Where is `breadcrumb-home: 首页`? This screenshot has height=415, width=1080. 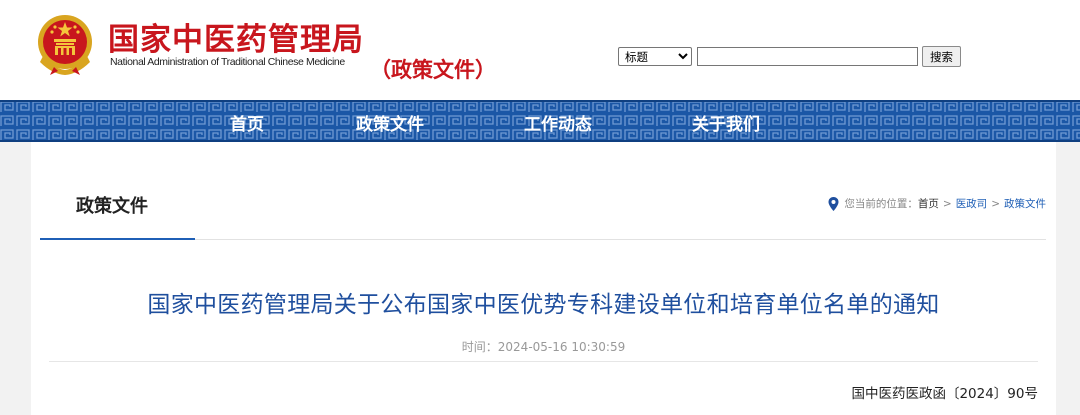 breadcrumb-home: 首页 is located at coordinates (928, 203).